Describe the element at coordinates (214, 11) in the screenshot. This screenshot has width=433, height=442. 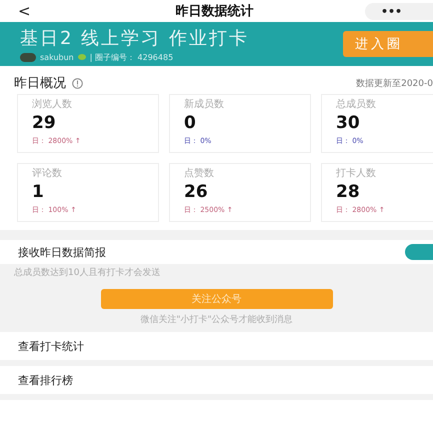
I see `page-title: 昨日数据统计` at that location.